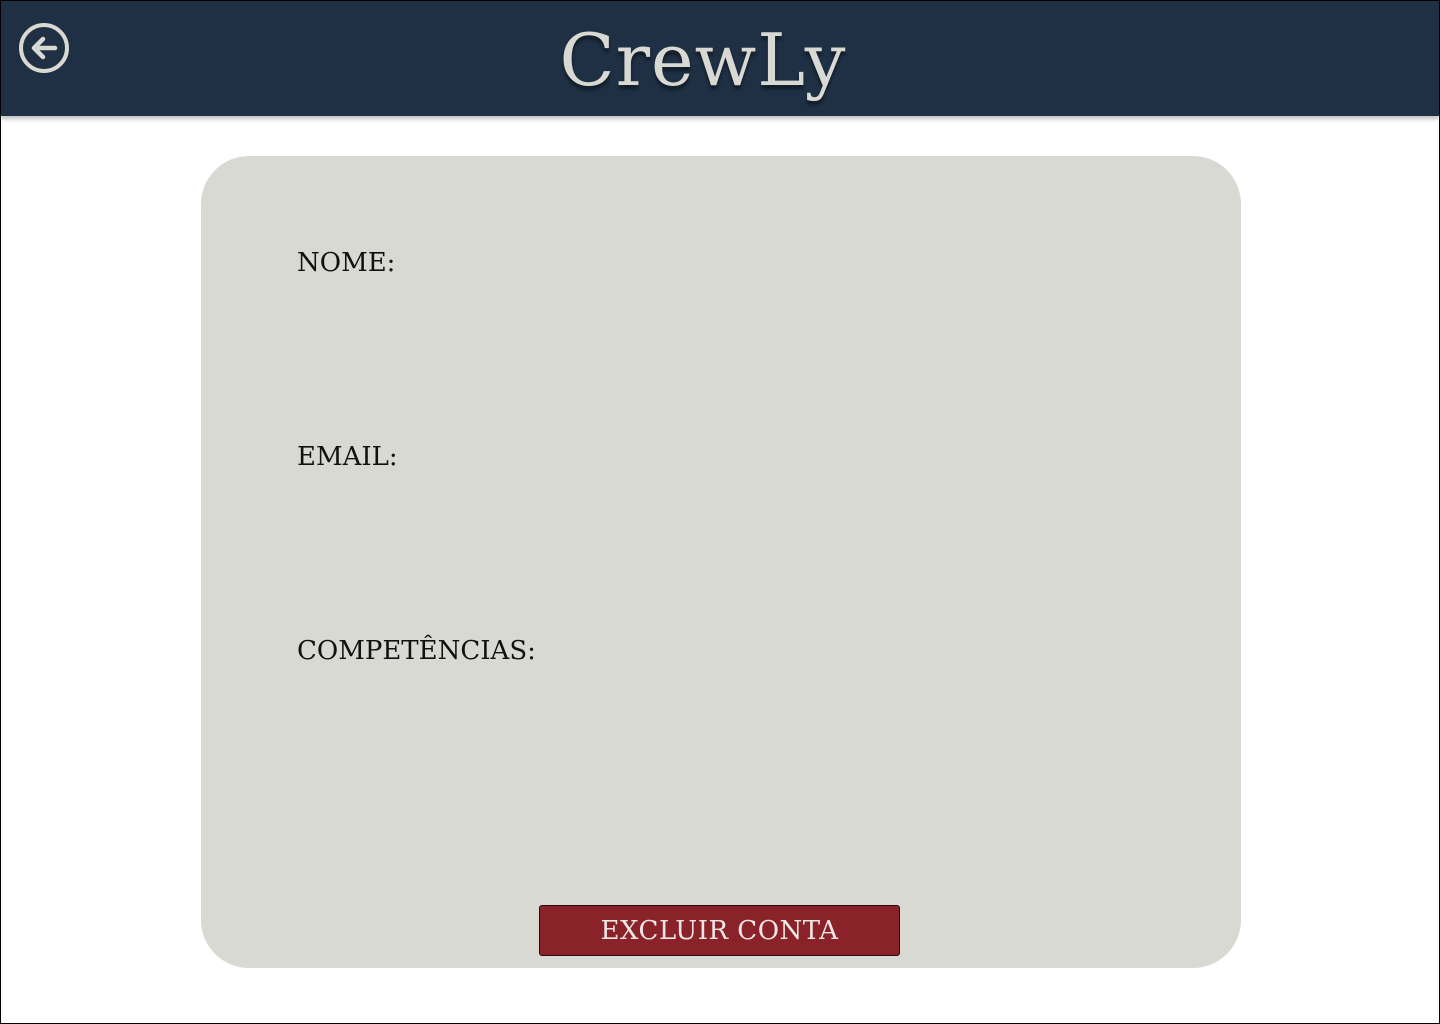  Describe the element at coordinates (719, 930) in the screenshot. I see `delete-account-button: EXCLUIR CONTA` at that location.